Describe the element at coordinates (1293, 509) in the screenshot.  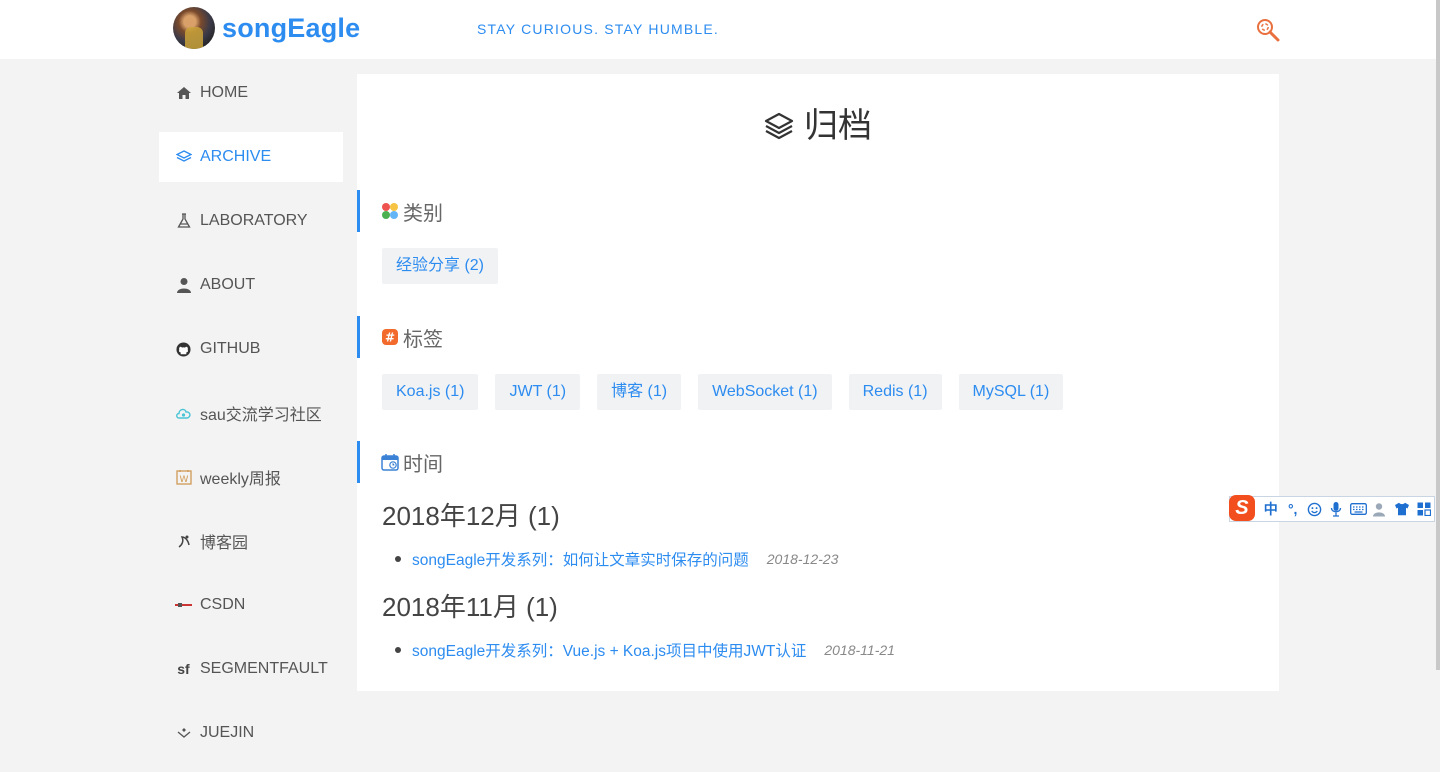
I see `ime-punct-toggle: °,` at that location.